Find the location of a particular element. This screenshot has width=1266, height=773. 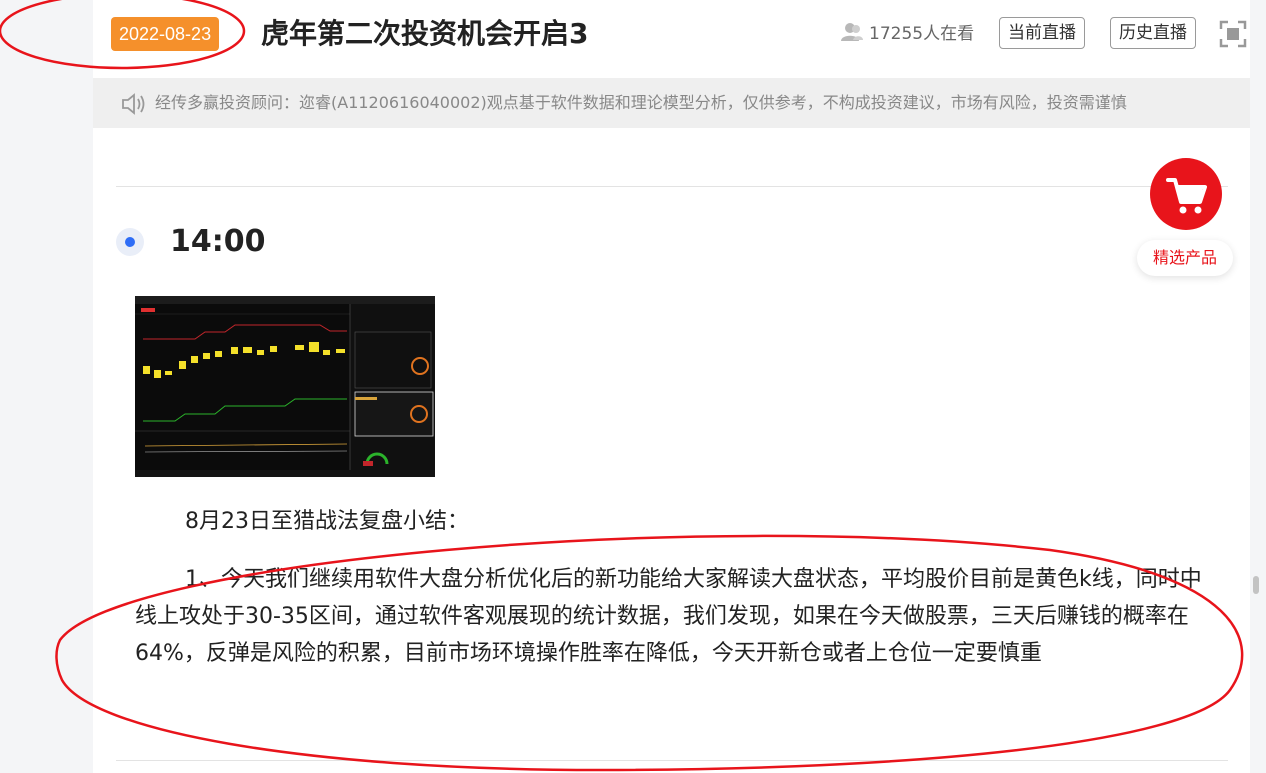

cart-icon is located at coordinates (1186, 196).